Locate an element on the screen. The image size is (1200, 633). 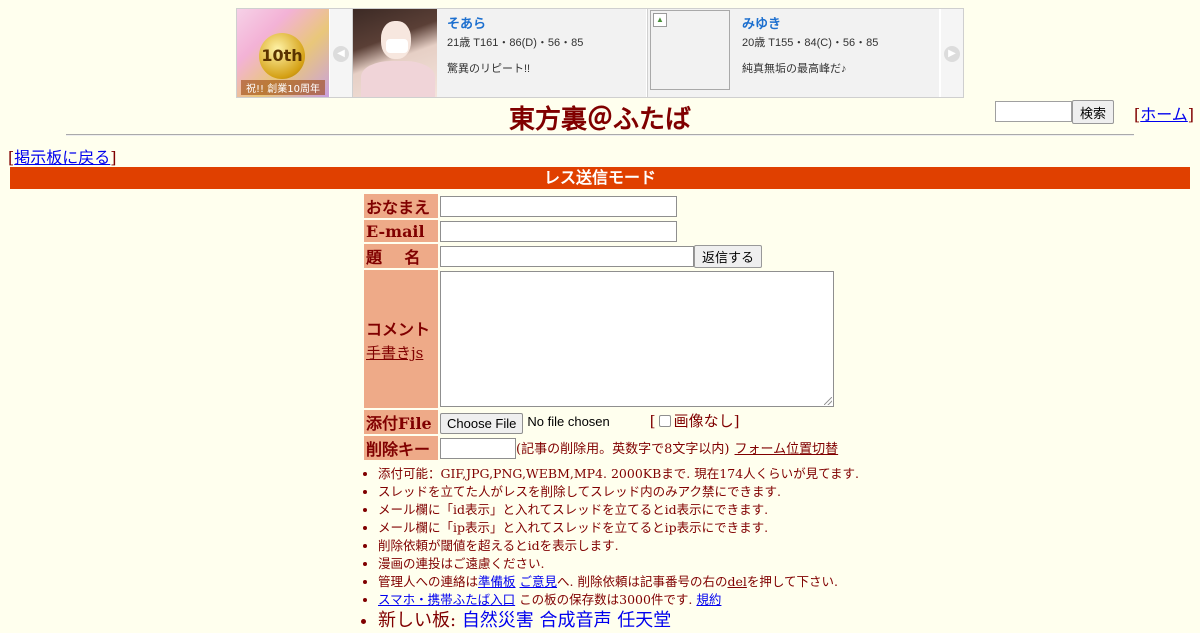
delete-key-field is located at coordinates (478, 448).